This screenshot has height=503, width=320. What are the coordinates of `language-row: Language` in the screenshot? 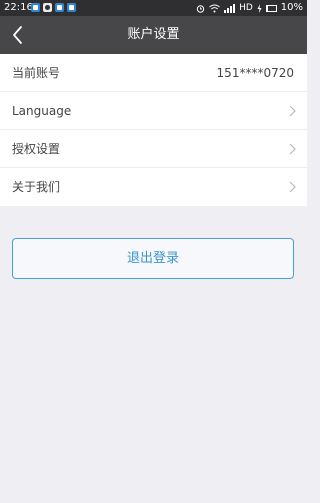 It's located at (153, 111).